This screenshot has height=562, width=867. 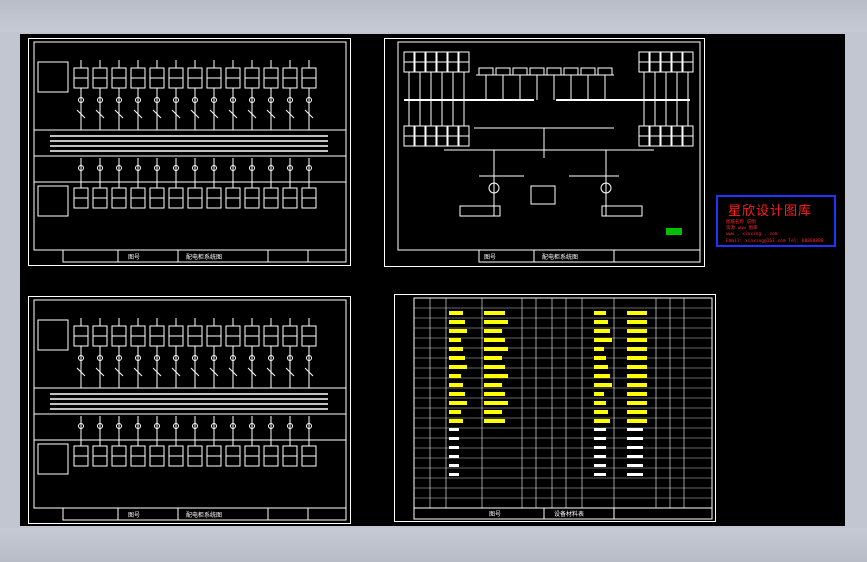 What do you see at coordinates (134, 257) in the screenshot?
I see `sheet-top-left-title-label: 图号` at bounding box center [134, 257].